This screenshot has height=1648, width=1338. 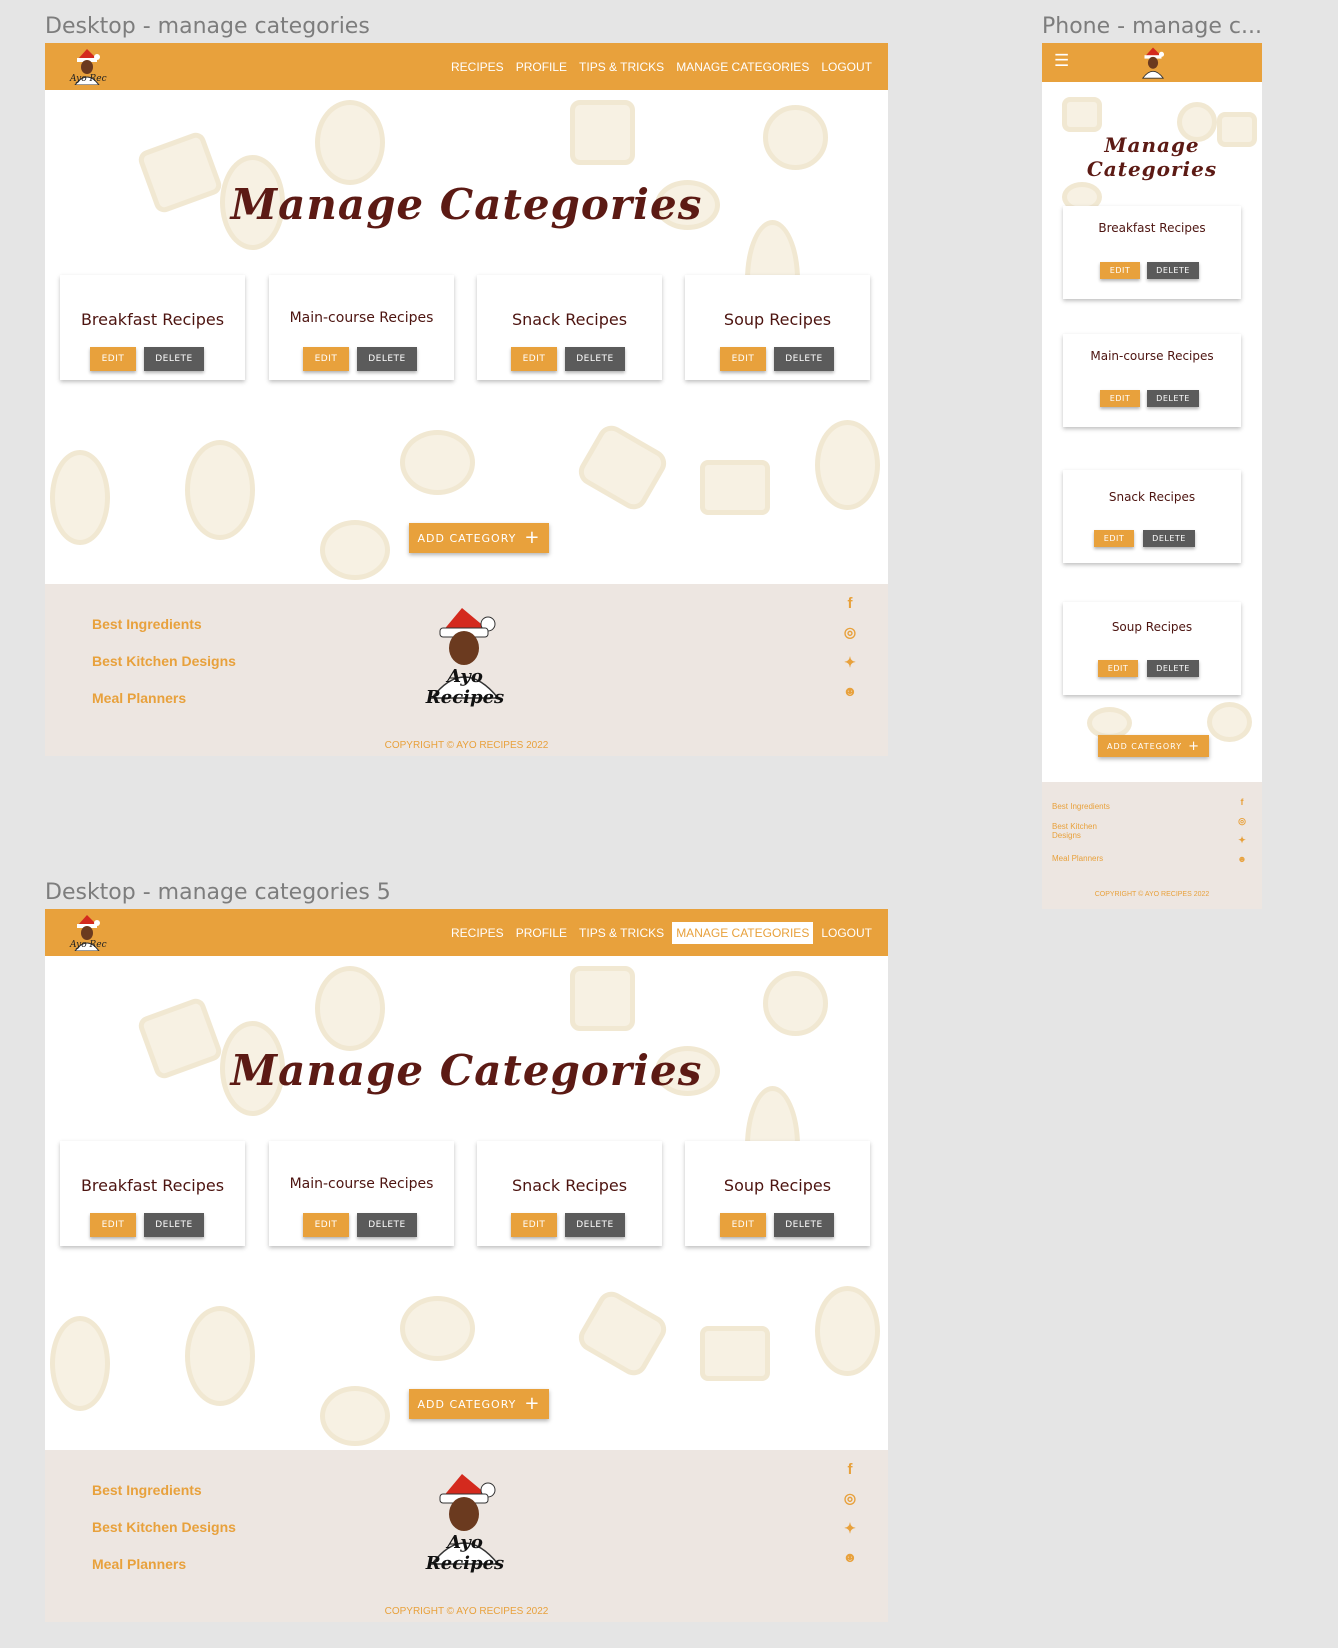 I want to click on add-category-label: ADD CATEGORY, so click(x=467, y=538).